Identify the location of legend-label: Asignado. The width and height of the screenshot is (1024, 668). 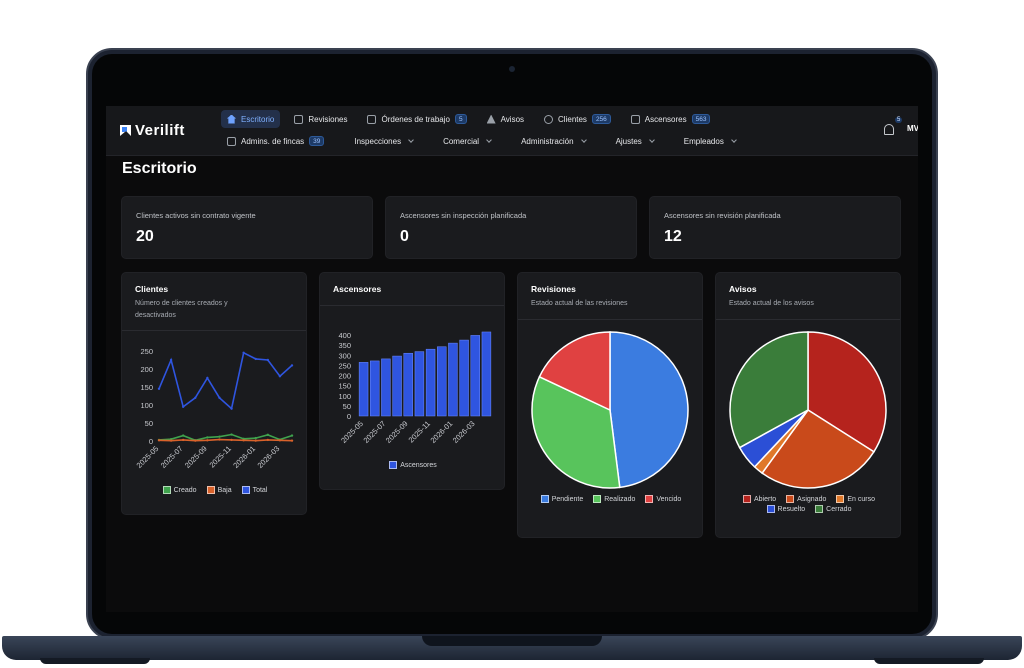
(812, 499).